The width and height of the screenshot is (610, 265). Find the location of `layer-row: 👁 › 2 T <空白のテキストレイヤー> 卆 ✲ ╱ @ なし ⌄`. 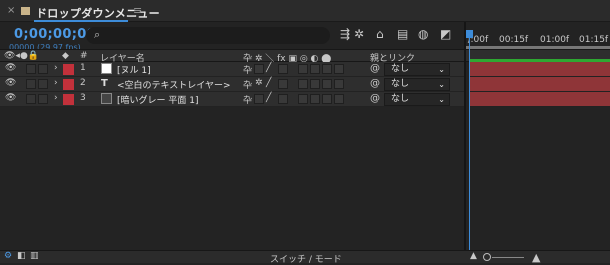

layer-row: 👁 › 2 T <空白のテキストレイヤー> 卆 ✲ ╱ @ なし ⌄ is located at coordinates (233, 84).